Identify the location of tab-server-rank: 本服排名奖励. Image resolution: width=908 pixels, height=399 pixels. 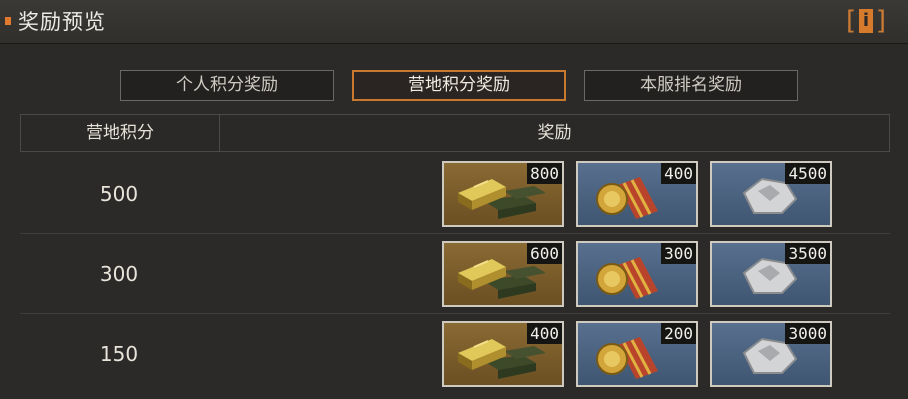
(691, 85).